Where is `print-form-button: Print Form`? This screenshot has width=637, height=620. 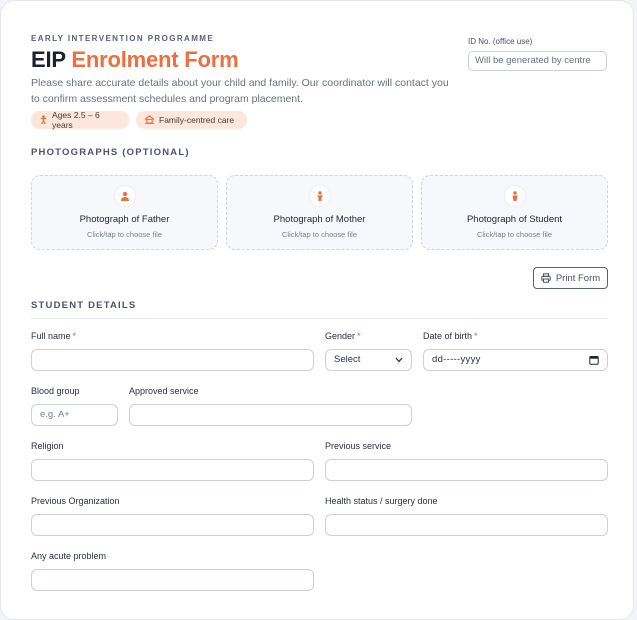
print-form-button: Print Form is located at coordinates (570, 278).